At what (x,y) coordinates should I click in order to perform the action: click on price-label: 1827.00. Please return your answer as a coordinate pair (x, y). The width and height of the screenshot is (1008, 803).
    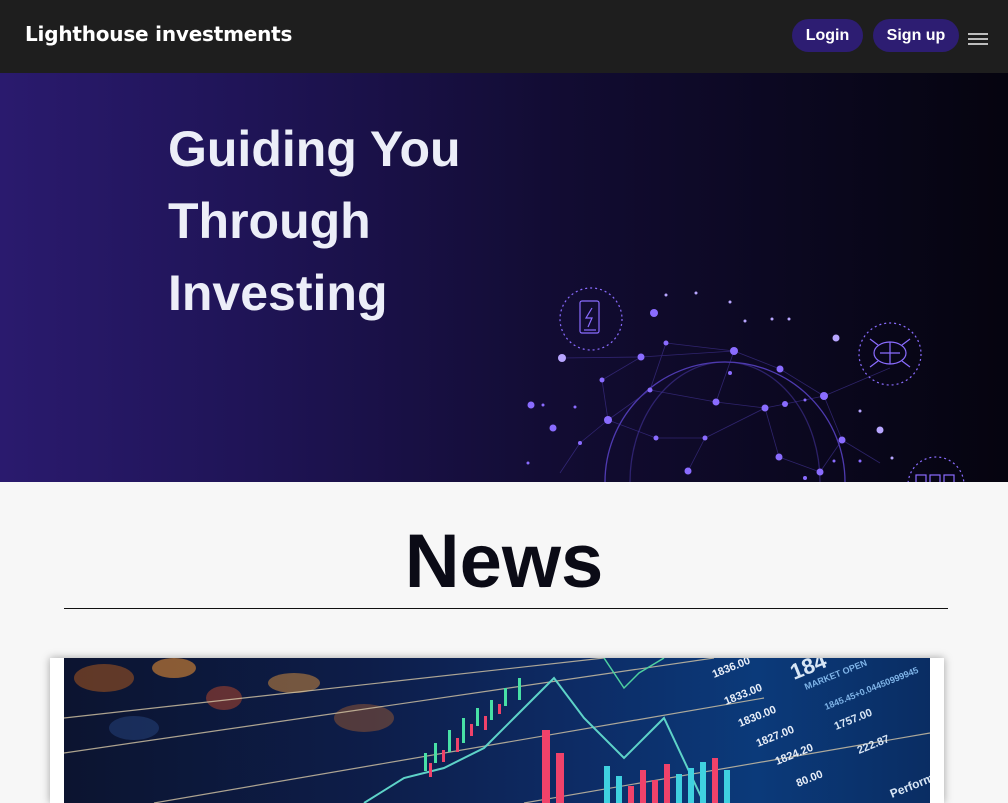
    Looking at the image, I should click on (775, 737).